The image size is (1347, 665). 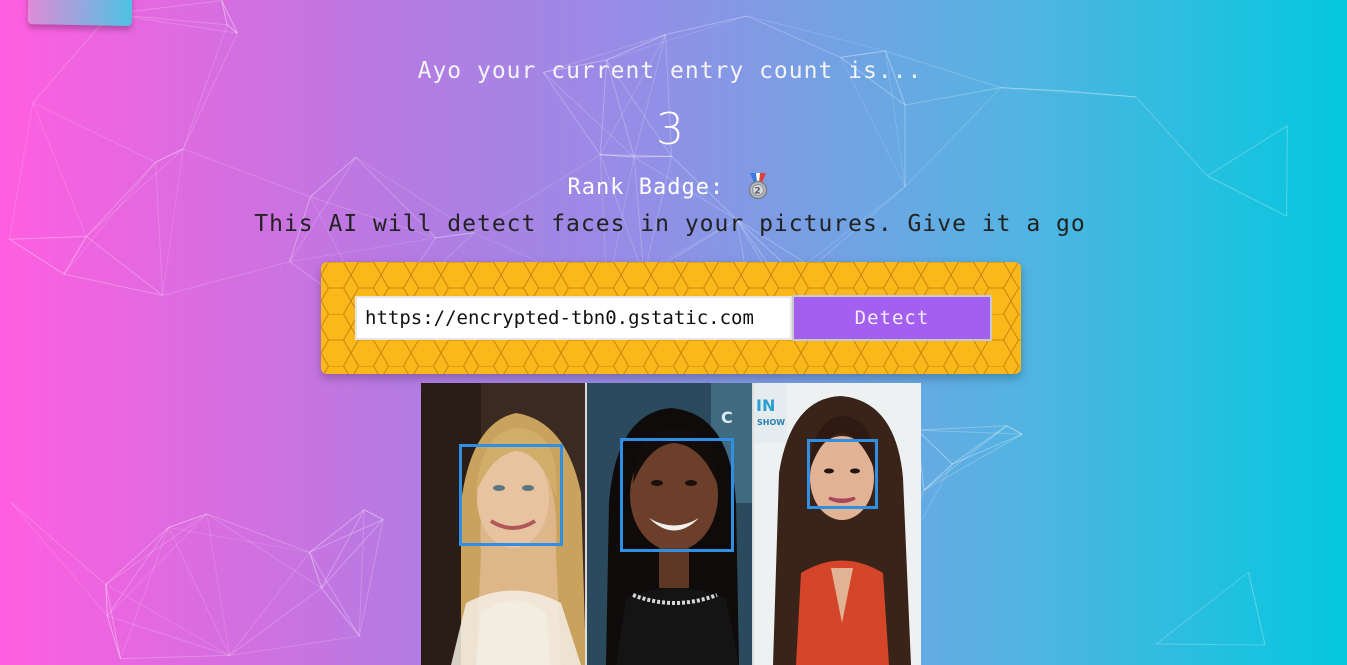 I want to click on svg-text: C, so click(x=727, y=417).